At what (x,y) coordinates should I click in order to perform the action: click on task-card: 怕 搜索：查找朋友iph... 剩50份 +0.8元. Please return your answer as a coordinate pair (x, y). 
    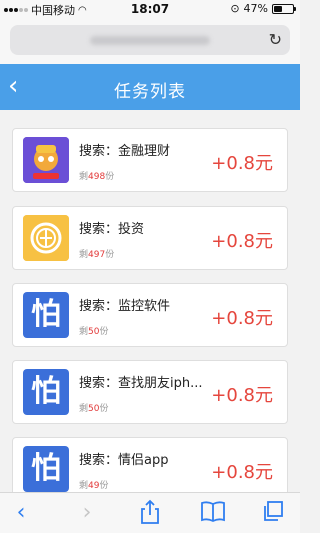
    Looking at the image, I should click on (150, 392).